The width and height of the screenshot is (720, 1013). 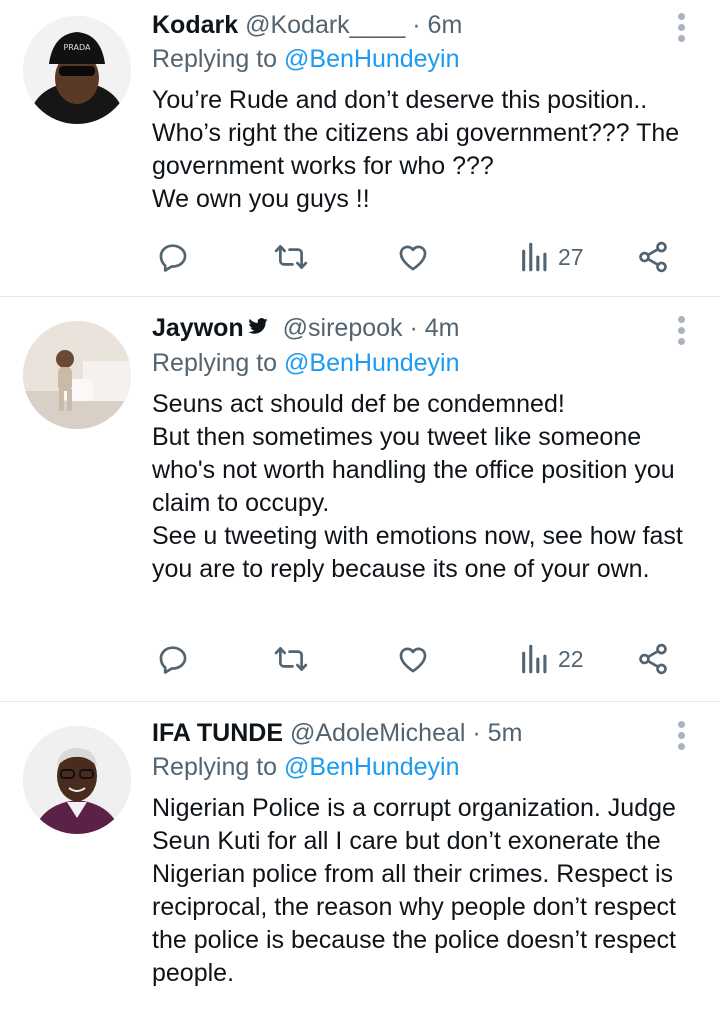 I want to click on views-count: 22, so click(x=571, y=658).